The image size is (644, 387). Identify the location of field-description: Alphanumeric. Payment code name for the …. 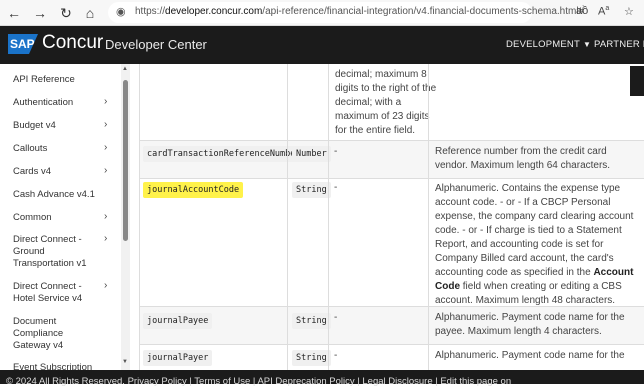
(530, 324).